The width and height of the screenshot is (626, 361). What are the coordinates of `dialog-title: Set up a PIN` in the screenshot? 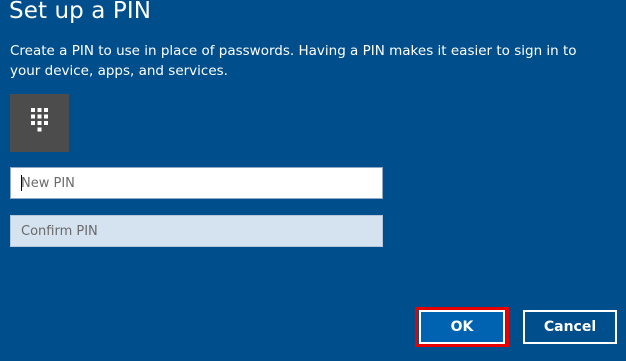 It's located at (80, 12).